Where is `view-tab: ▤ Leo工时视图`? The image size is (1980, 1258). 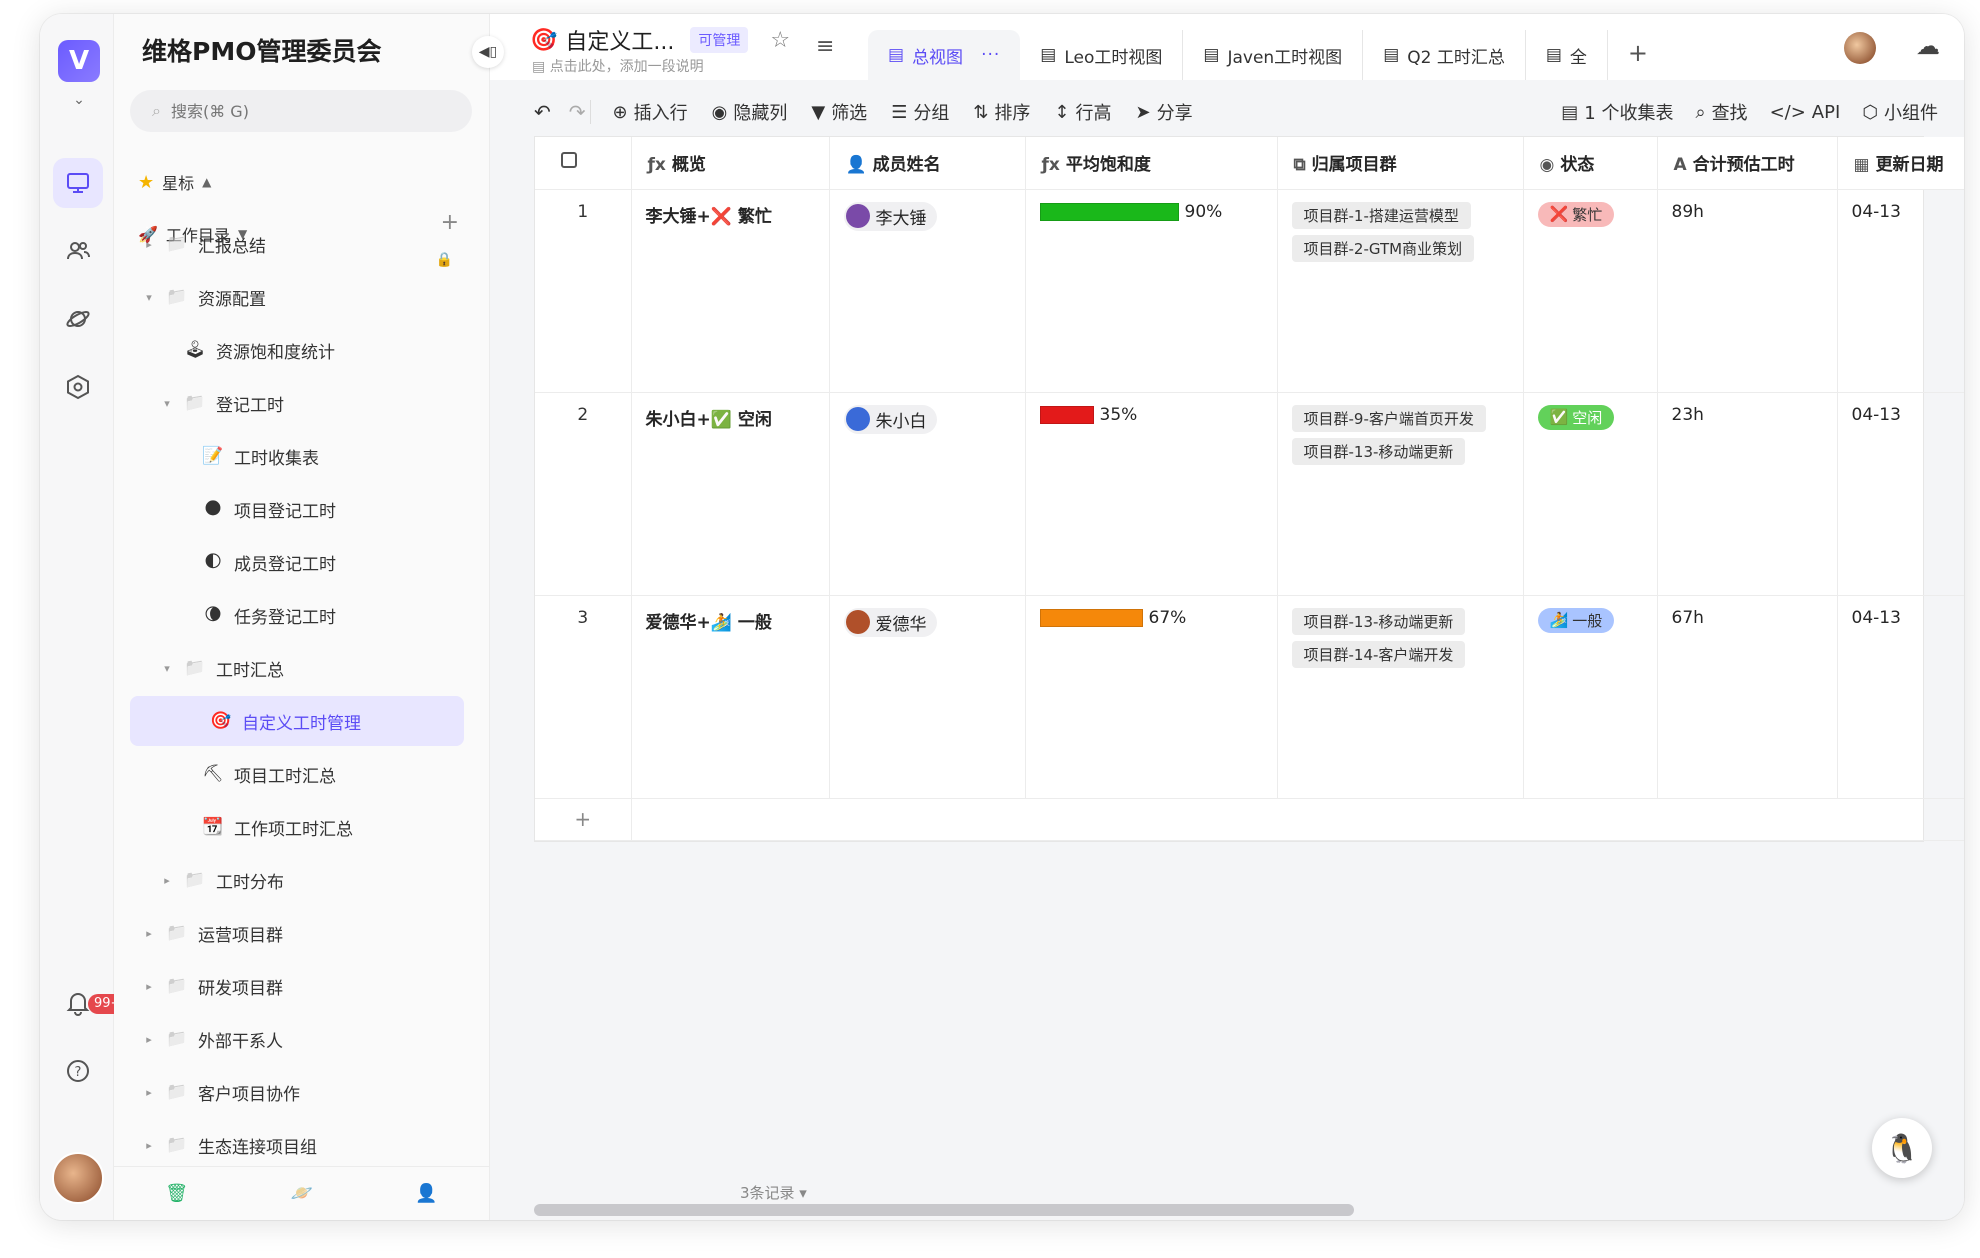
view-tab: ▤ Leo工时视图 is located at coordinates (1102, 55).